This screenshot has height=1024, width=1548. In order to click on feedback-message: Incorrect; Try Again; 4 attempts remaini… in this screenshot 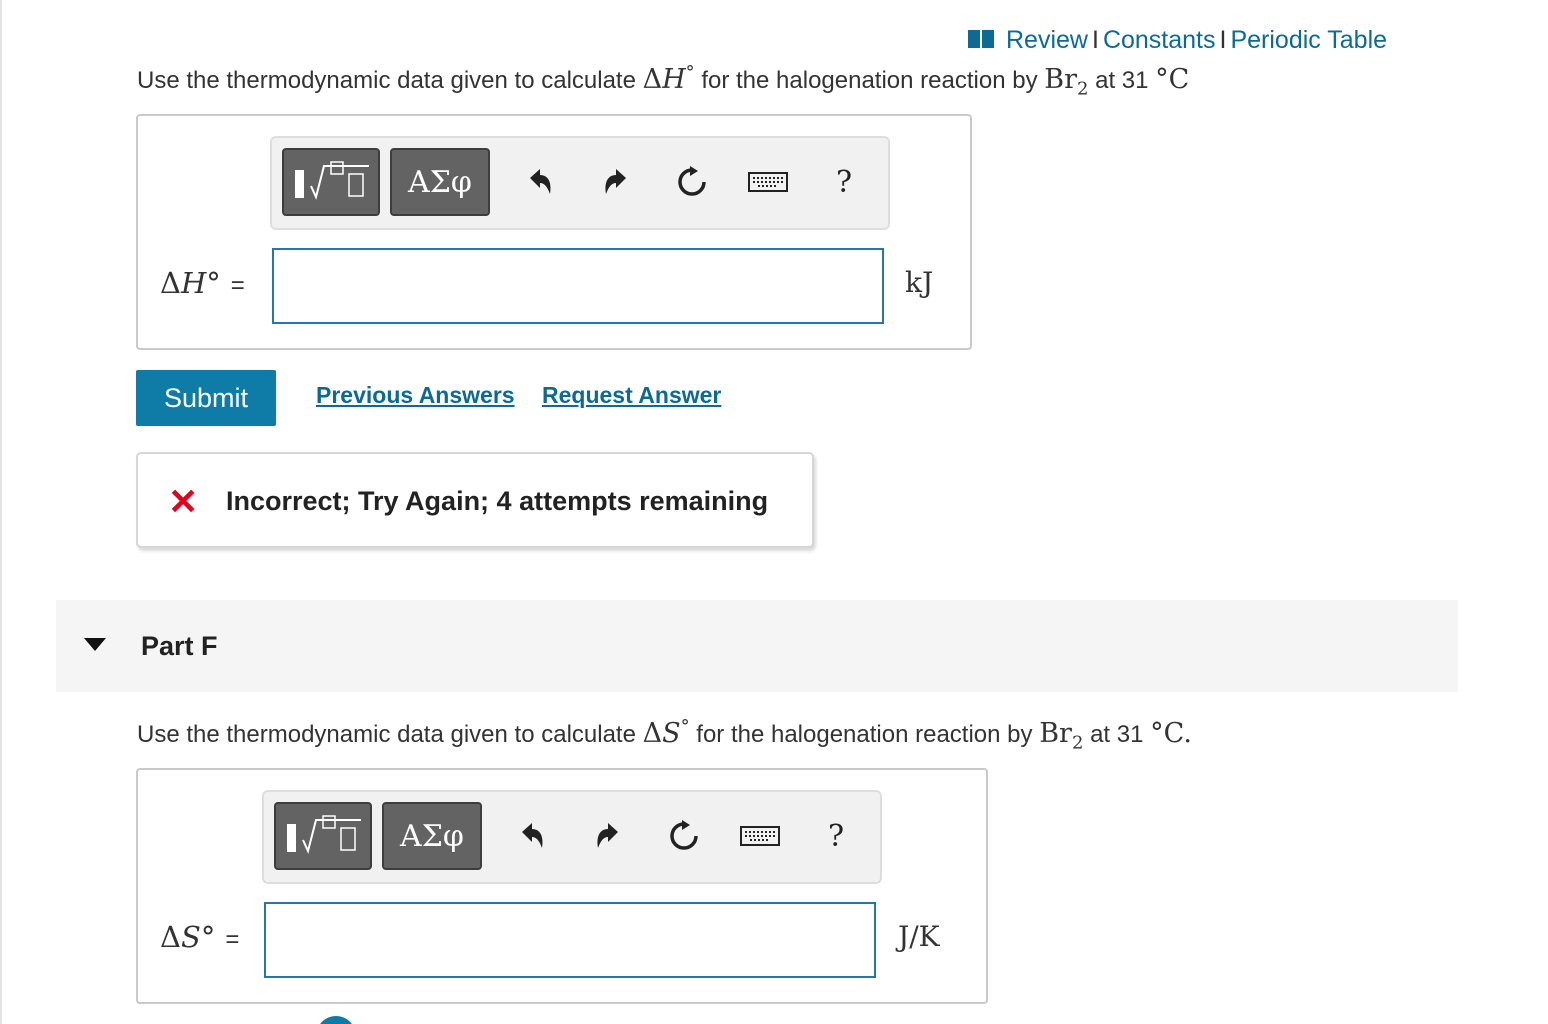, I will do `click(497, 501)`.